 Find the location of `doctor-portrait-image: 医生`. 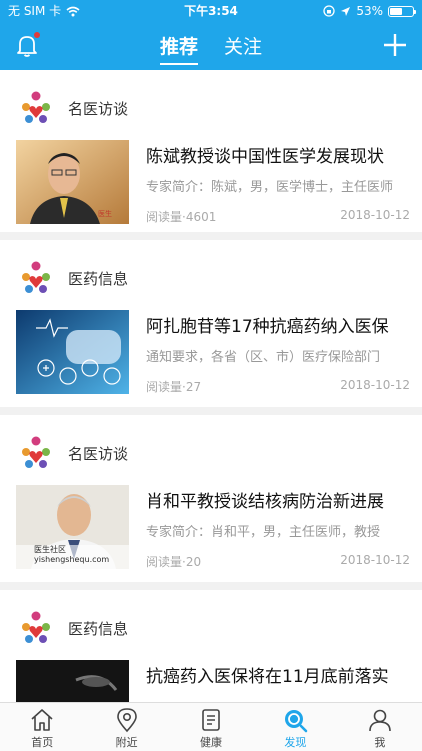

doctor-portrait-image: 医生 is located at coordinates (72, 182).